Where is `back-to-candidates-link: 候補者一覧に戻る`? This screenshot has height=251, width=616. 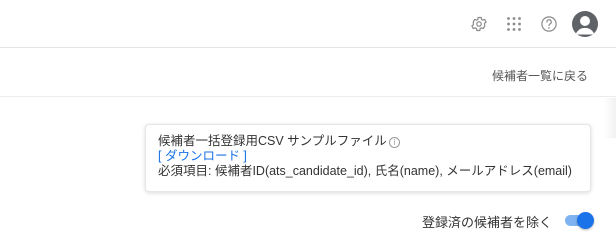
back-to-candidates-link: 候補者一覧に戻る is located at coordinates (540, 75).